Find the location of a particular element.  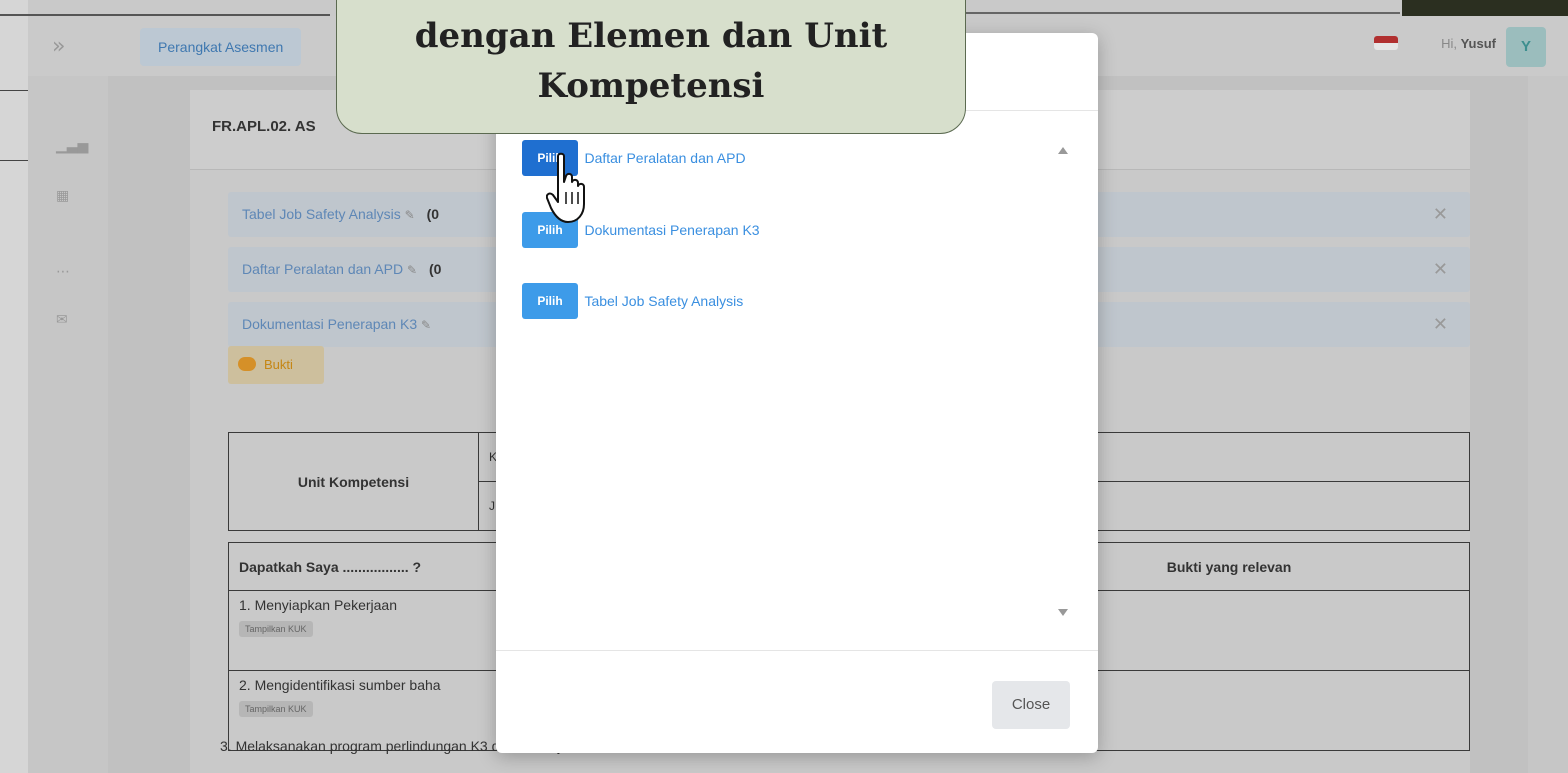

slide-callout: dengan Elemen dan Unit Kompetensi is located at coordinates (651, 67).